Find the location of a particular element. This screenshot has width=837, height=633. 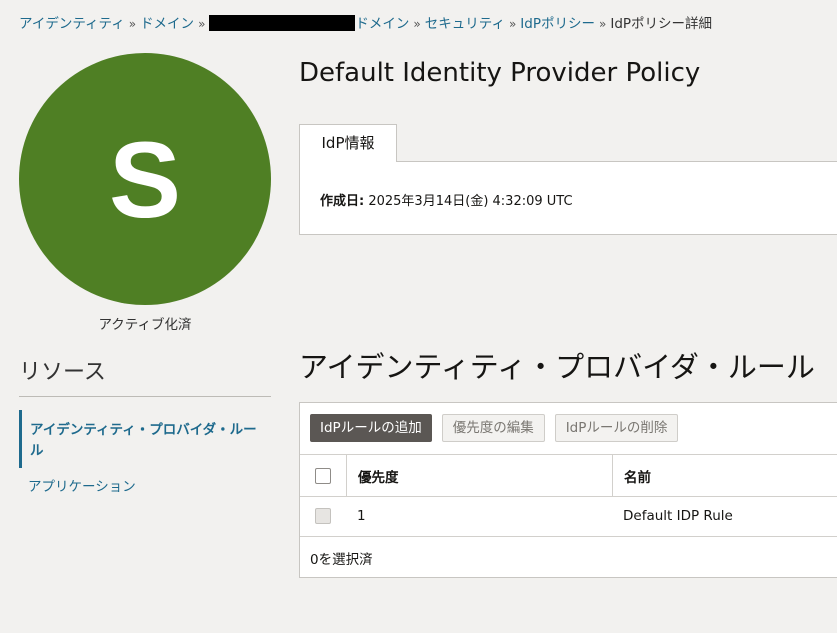

resource-link-applications: アプリケーション is located at coordinates (82, 485).